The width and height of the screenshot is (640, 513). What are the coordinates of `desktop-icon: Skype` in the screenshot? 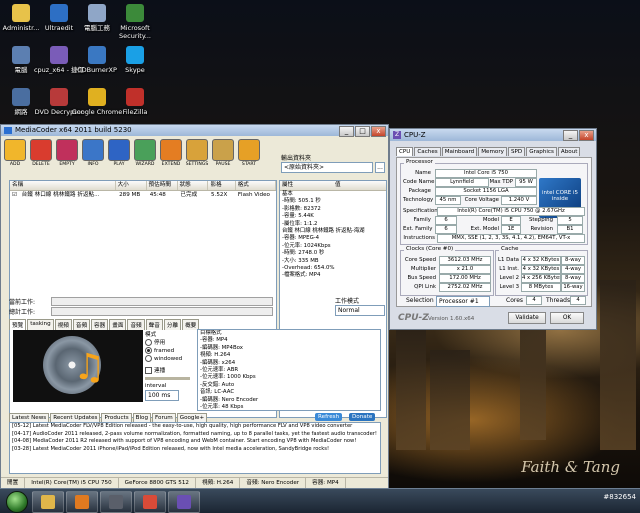 It's located at (135, 60).